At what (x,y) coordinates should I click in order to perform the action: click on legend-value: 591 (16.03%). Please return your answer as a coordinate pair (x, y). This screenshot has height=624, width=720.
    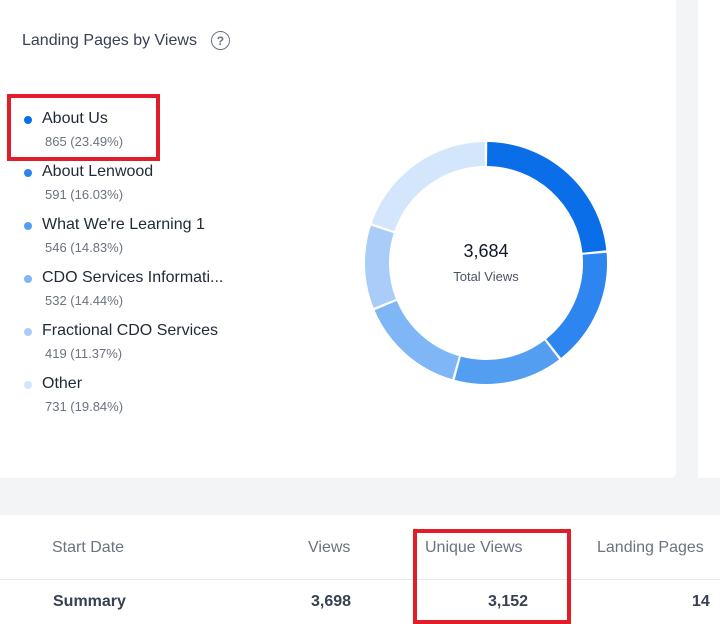
    Looking at the image, I should click on (84, 194).